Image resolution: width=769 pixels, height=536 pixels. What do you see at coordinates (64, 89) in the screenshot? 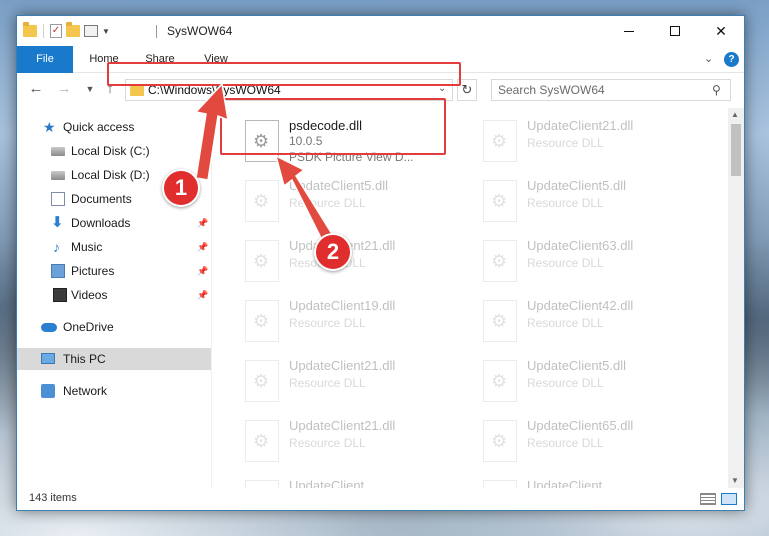
I see `forward-arrow-icon: →` at bounding box center [64, 89].